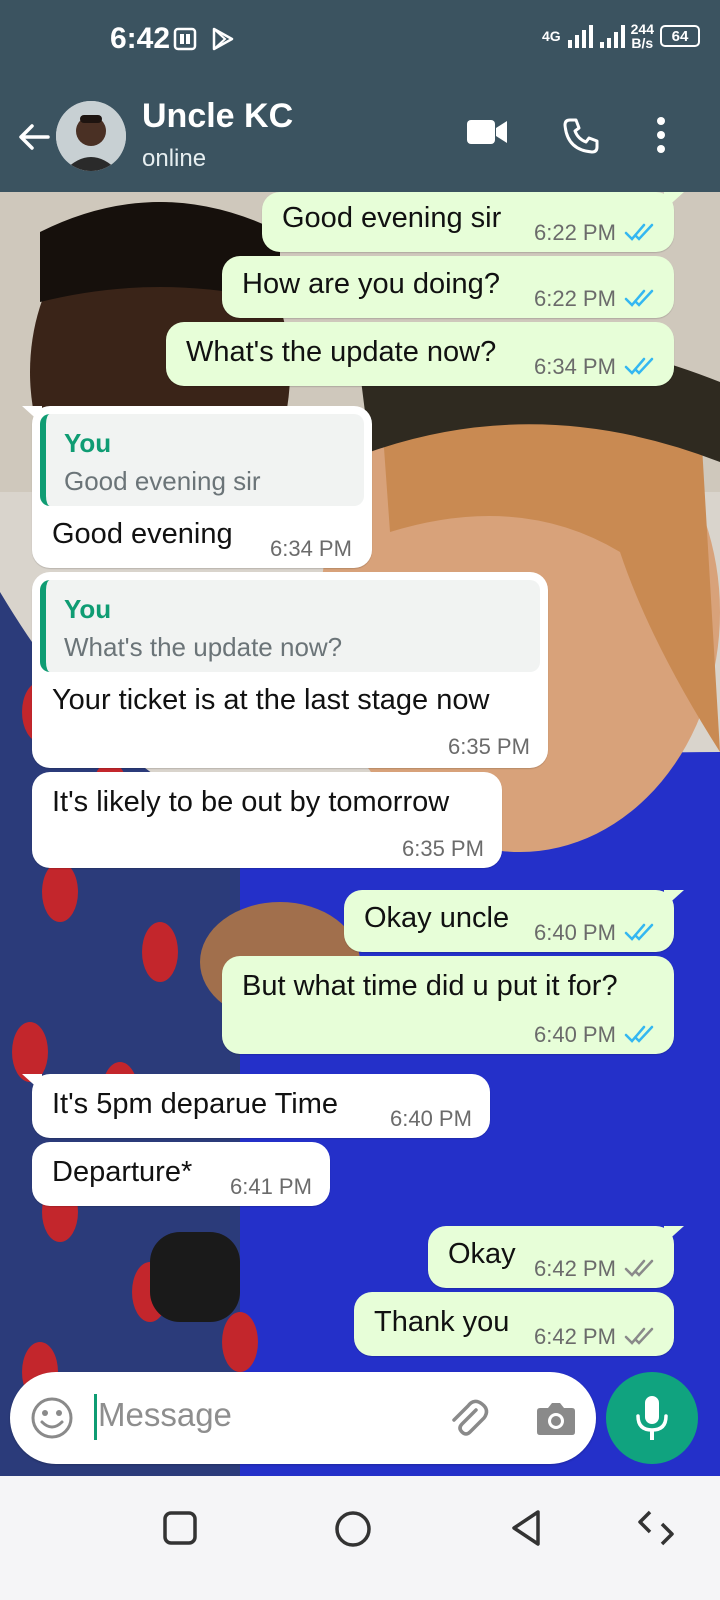 The image size is (720, 1600). Describe the element at coordinates (217, 116) in the screenshot. I see `contact-name: Uncle KC` at that location.